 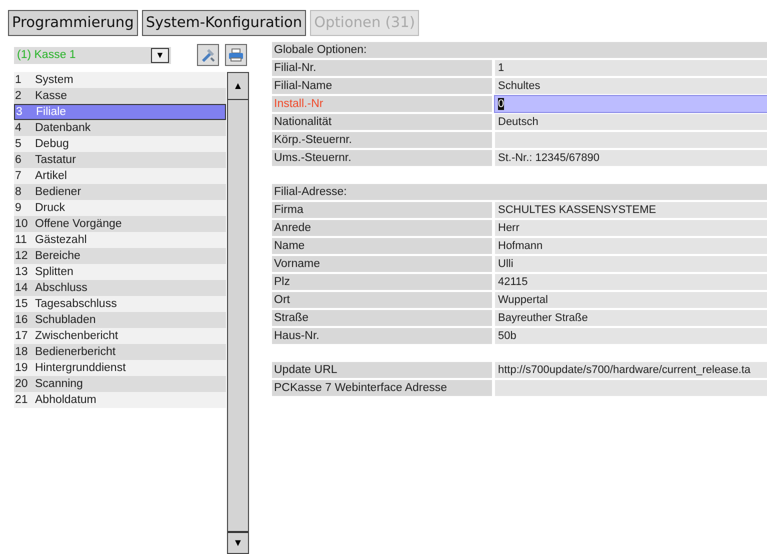 What do you see at coordinates (92, 55) in the screenshot?
I see `device-dropdown: (1) Kasse 1 ▼` at bounding box center [92, 55].